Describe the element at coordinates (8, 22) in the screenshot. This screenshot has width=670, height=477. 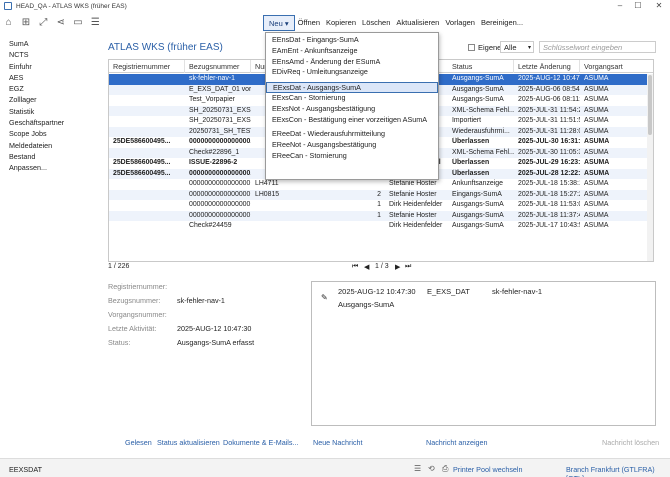
I see `home-icon: ⌂` at that location.